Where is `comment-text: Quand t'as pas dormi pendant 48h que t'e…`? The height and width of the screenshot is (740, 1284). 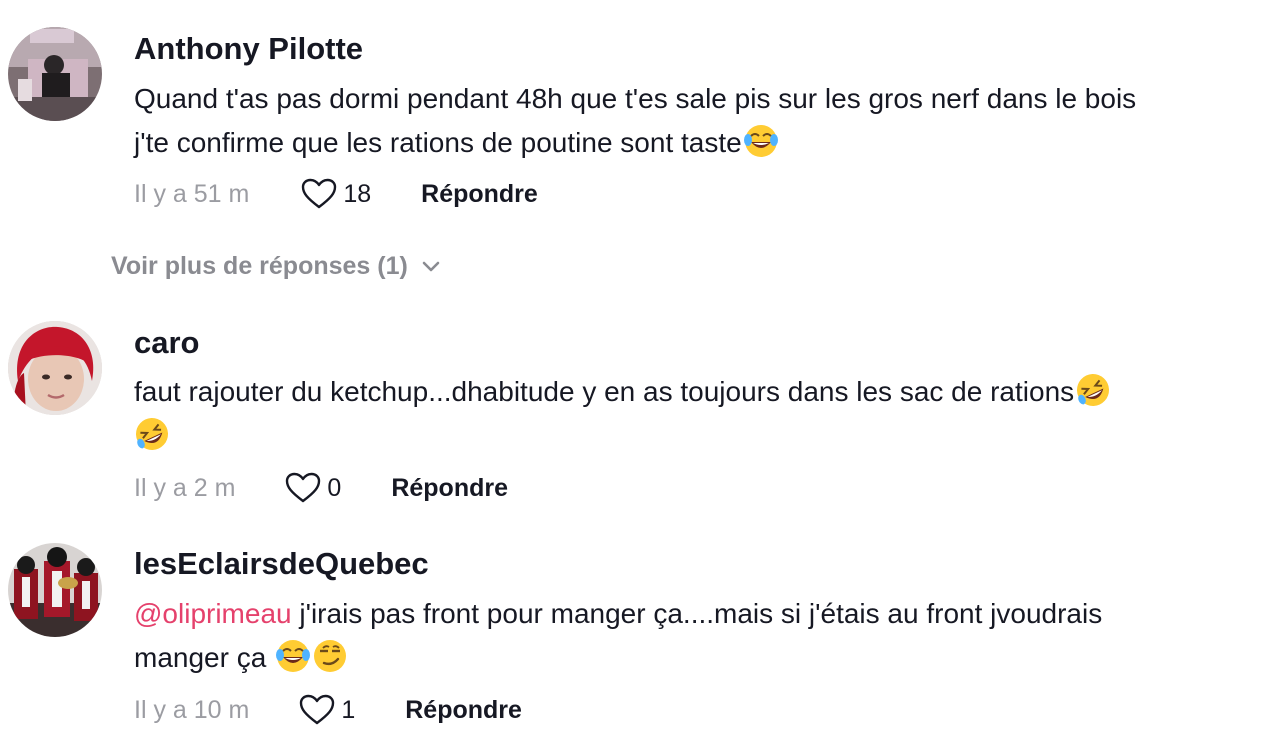
comment-text: Quand t'as pas dormi pendant 48h que t'e… is located at coordinates (701, 121).